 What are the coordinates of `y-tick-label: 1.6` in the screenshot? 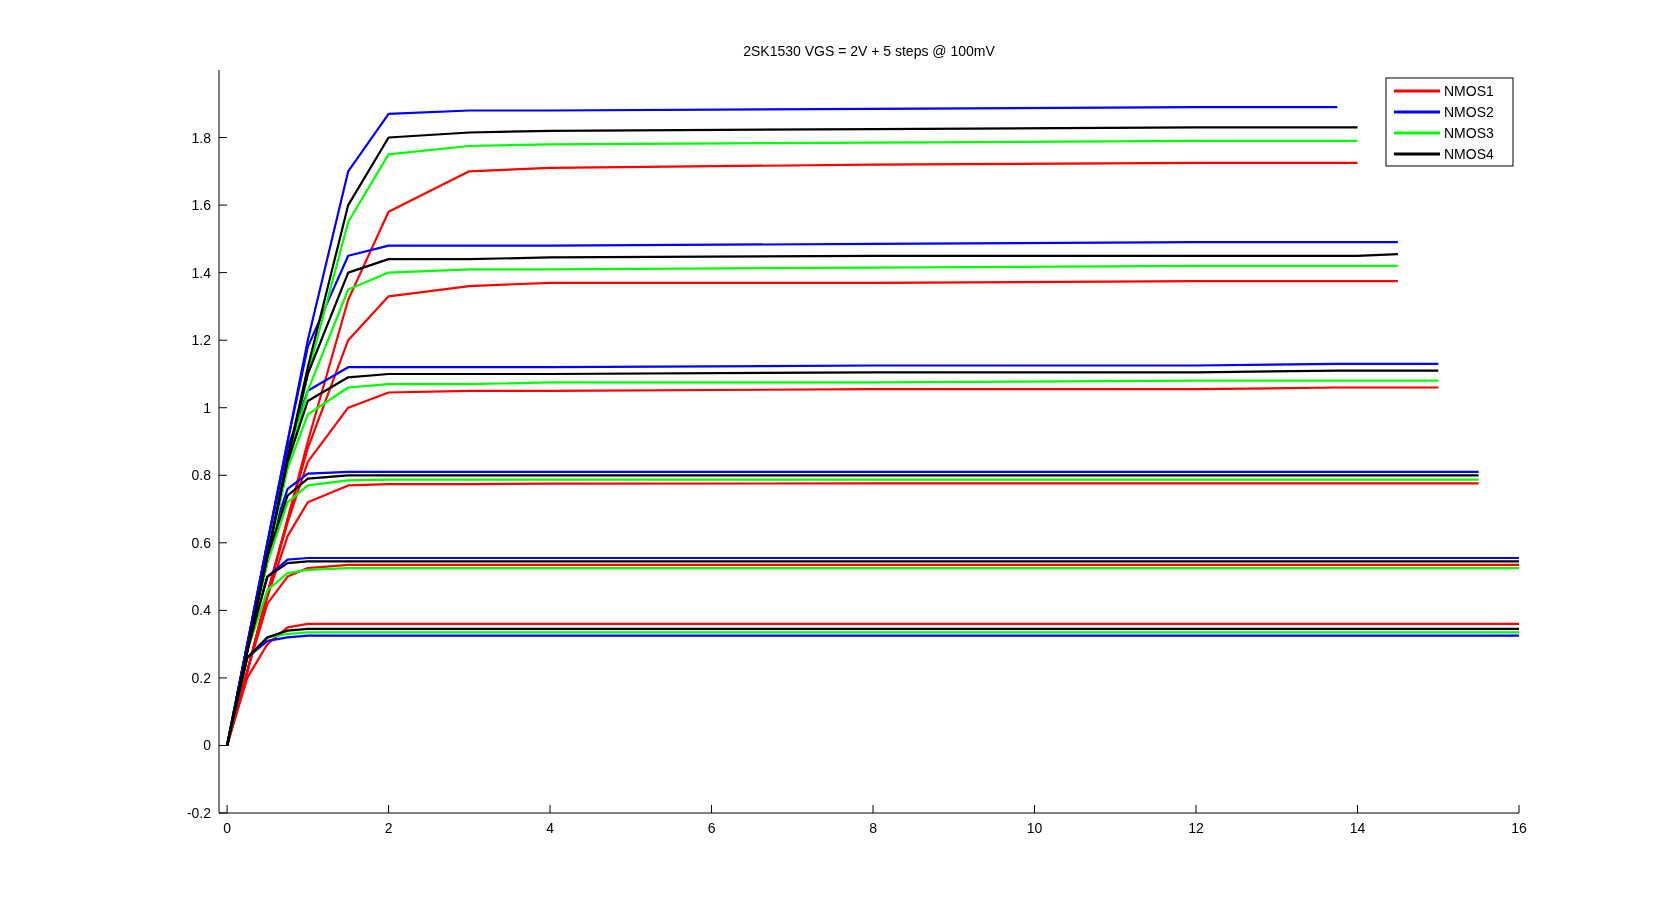 It's located at (201, 205).